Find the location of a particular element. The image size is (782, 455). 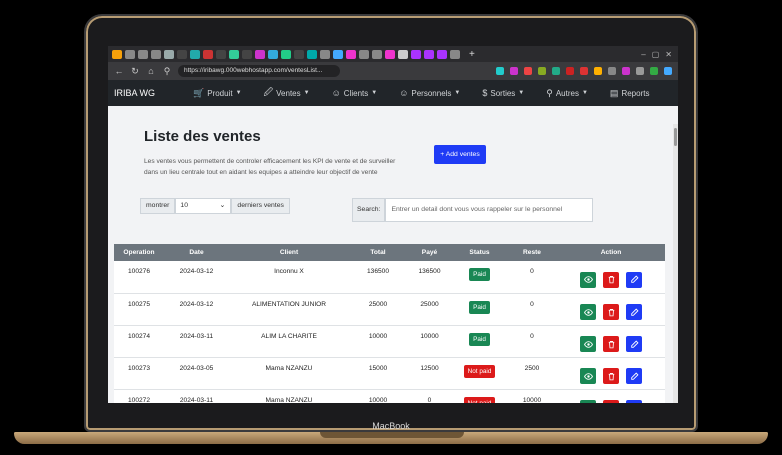

cell-total: 136500 is located at coordinates (378, 277).